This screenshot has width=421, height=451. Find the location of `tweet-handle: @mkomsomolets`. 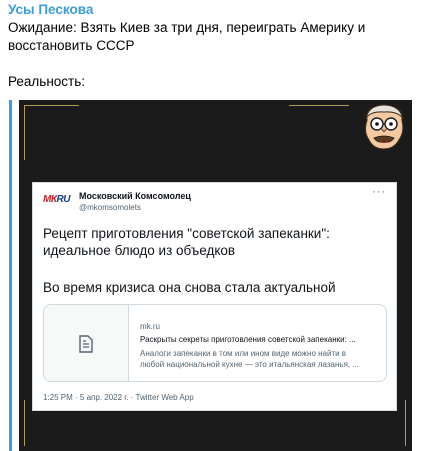

tweet-handle: @mkomsomolets is located at coordinates (110, 207).